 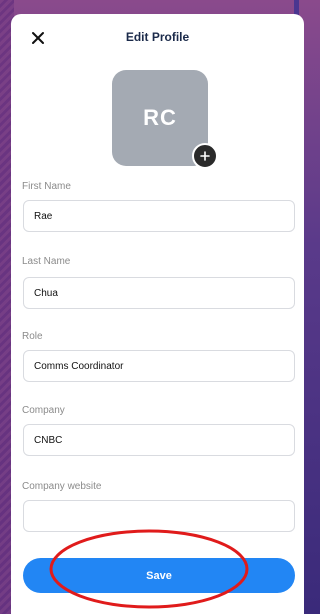 What do you see at coordinates (159, 366) in the screenshot?
I see `role-input` at bounding box center [159, 366].